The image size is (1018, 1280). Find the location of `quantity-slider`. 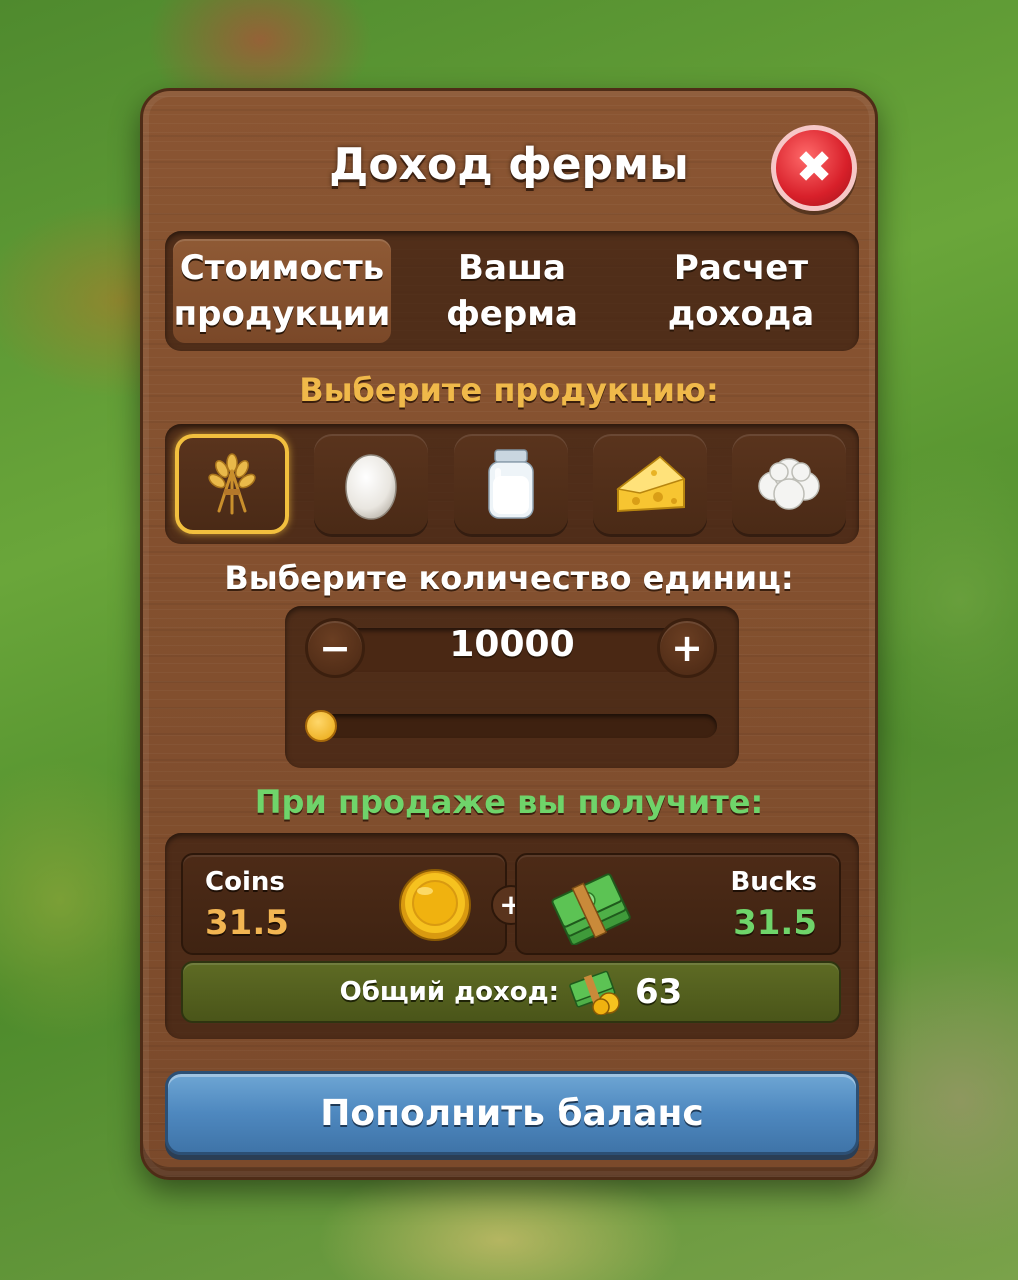

quantity-slider is located at coordinates (511, 726).